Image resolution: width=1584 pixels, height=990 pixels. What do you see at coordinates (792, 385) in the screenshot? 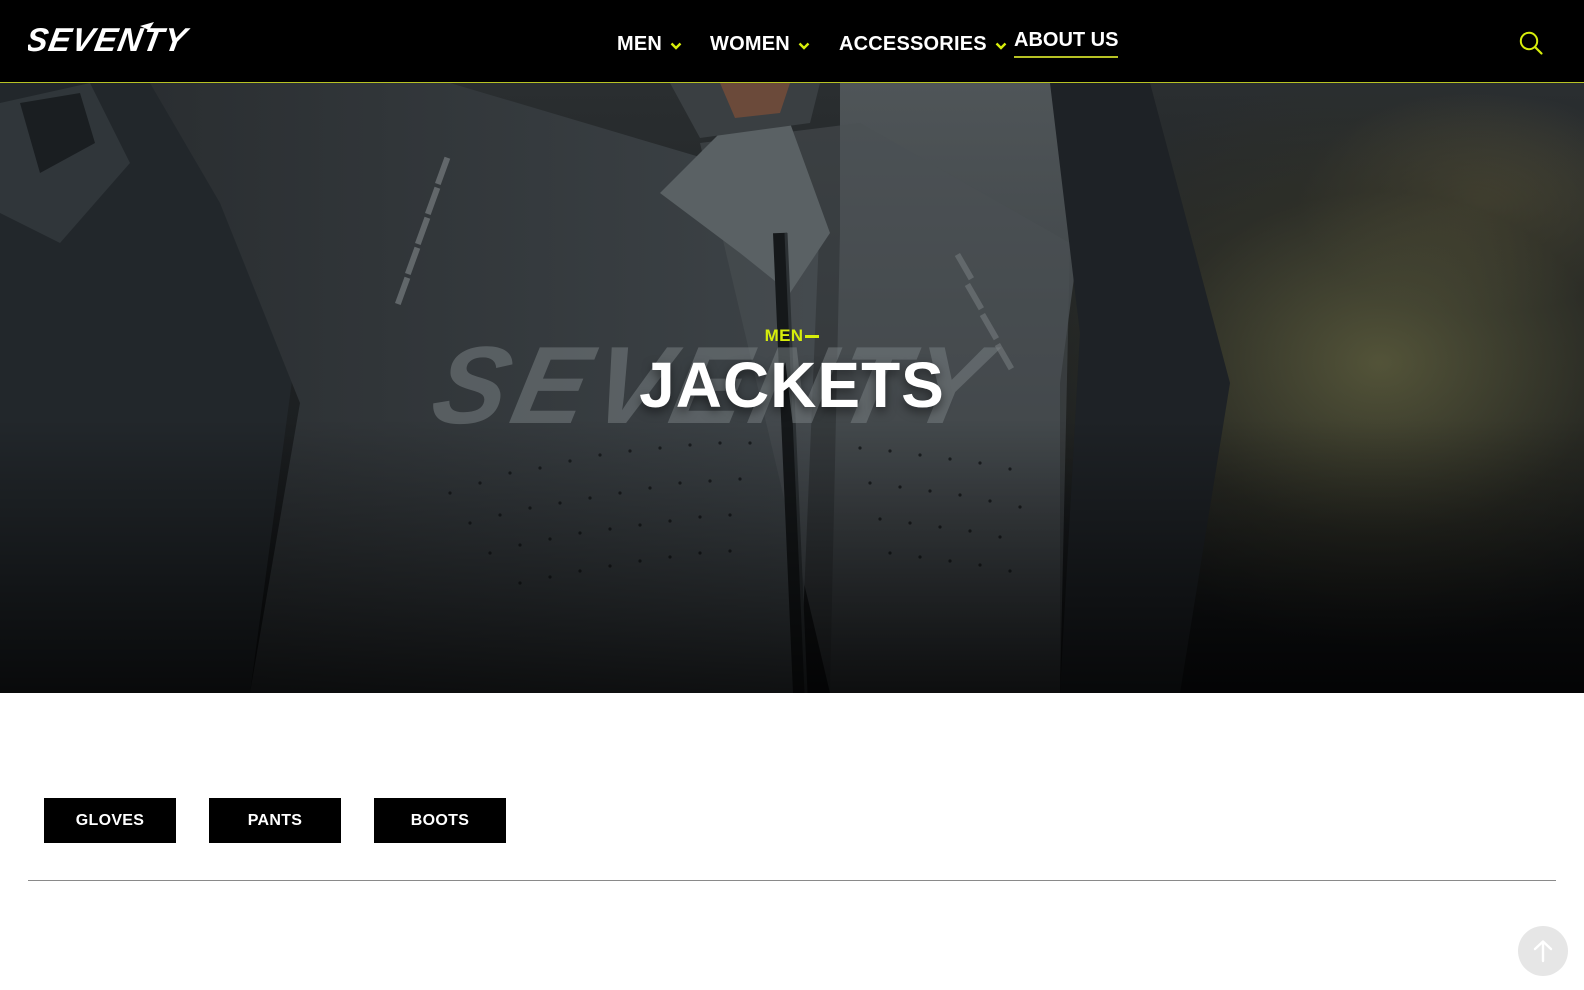
I see `page-title: JACKETS` at bounding box center [792, 385].